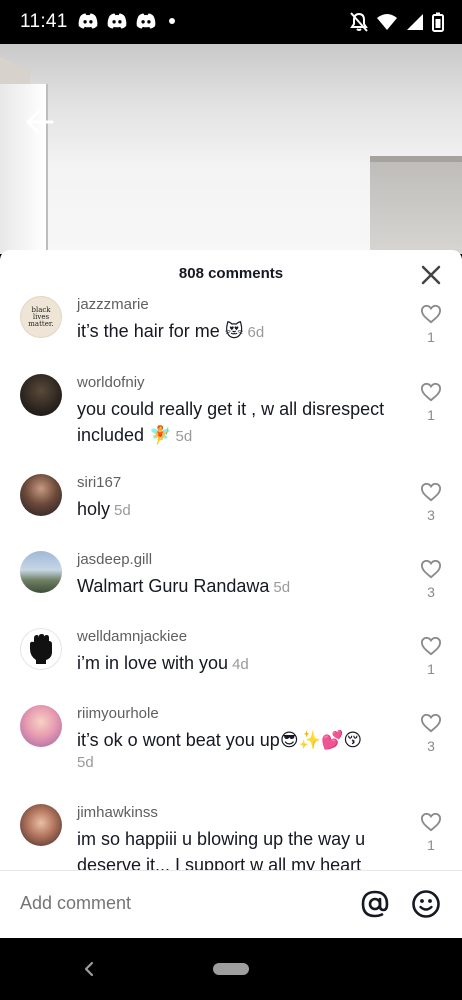 This screenshot has width=462, height=1000. Describe the element at coordinates (180, 903) in the screenshot. I see `add-comment-input` at that location.